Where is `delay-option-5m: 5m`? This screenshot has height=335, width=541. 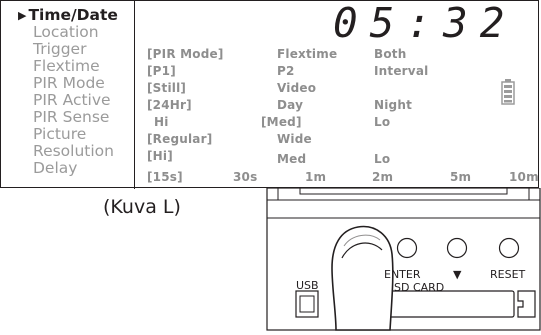
delay-option-5m: 5m is located at coordinates (460, 177).